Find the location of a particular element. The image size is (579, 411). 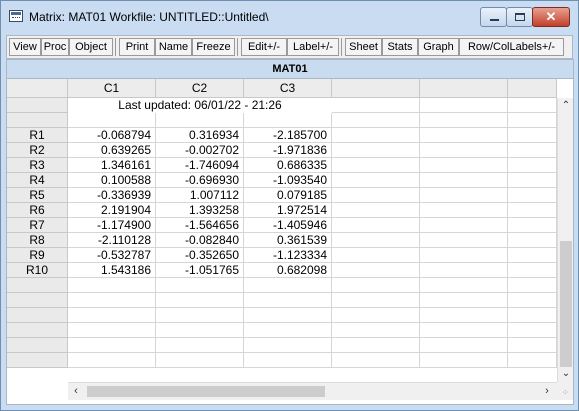

matrix-cell: -1.564656 is located at coordinates (200, 225).